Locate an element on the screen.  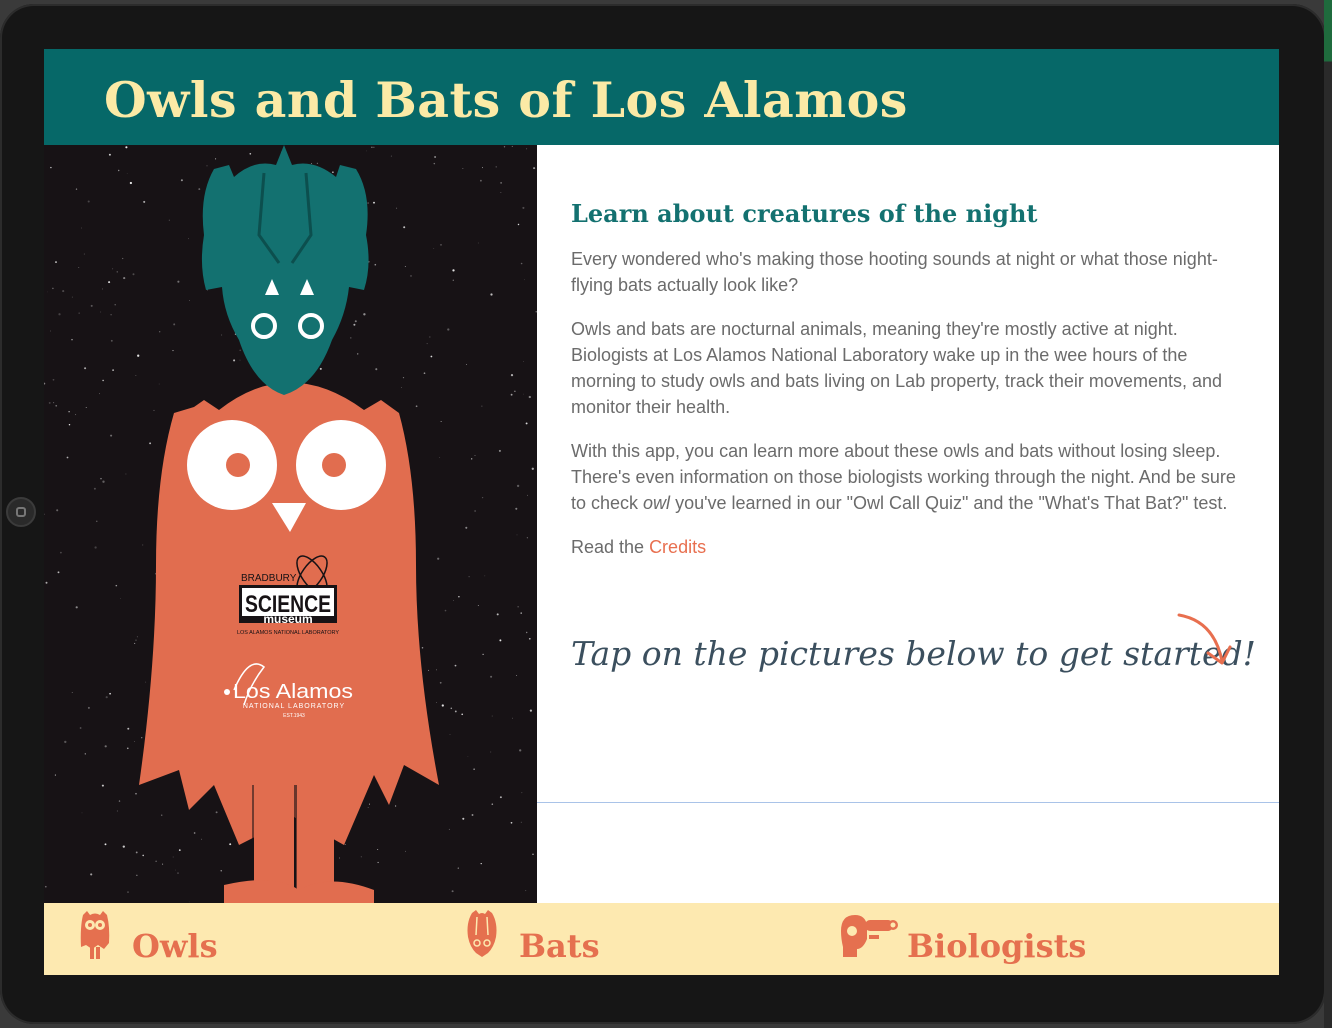
app-header: Owls and Bats of Los Alamos is located at coordinates (661, 97).